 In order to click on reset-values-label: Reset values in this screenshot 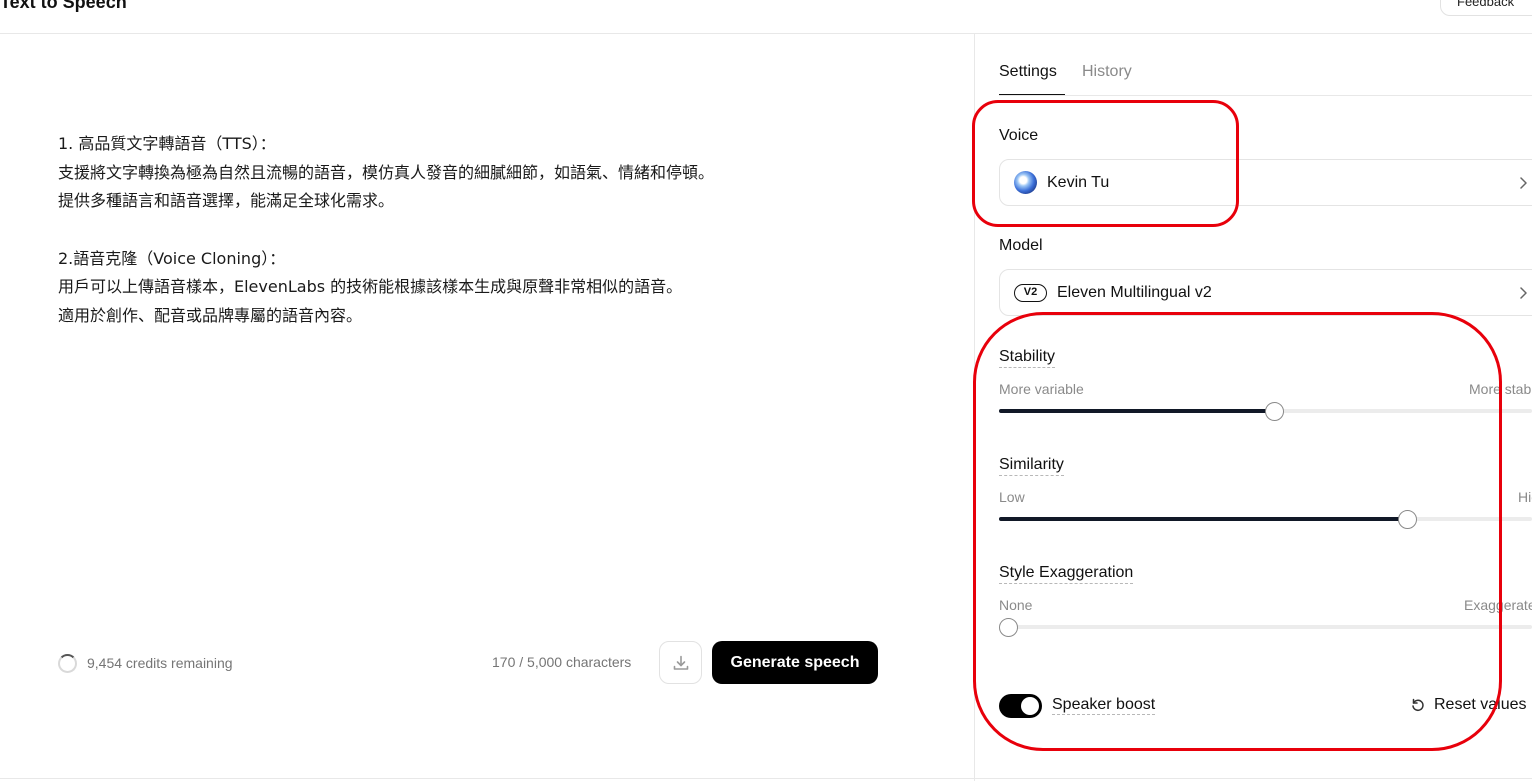, I will do `click(1480, 704)`.